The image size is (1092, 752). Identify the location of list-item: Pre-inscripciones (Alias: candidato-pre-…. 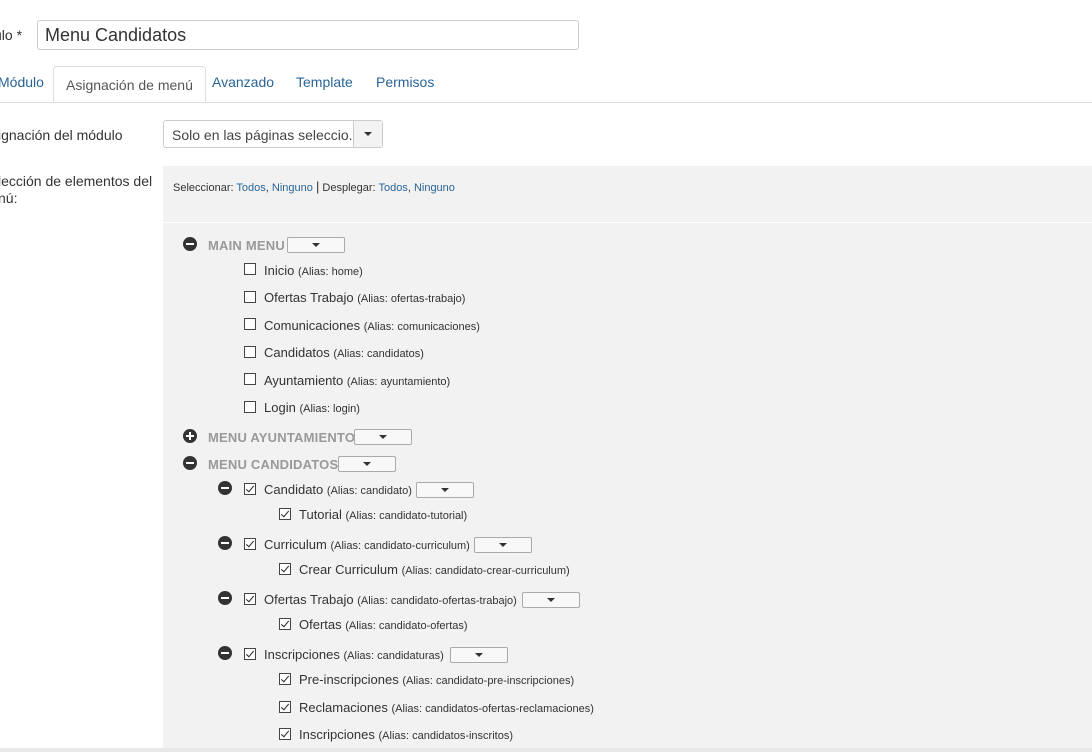
(437, 679).